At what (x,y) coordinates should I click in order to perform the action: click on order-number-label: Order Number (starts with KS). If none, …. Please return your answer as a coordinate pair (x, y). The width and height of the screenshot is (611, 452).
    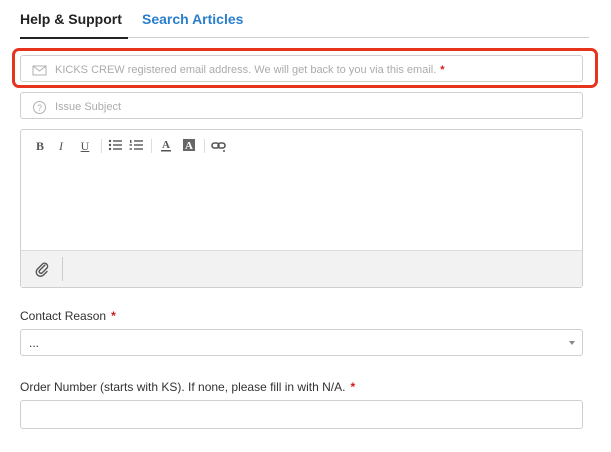
    Looking at the image, I should click on (188, 387).